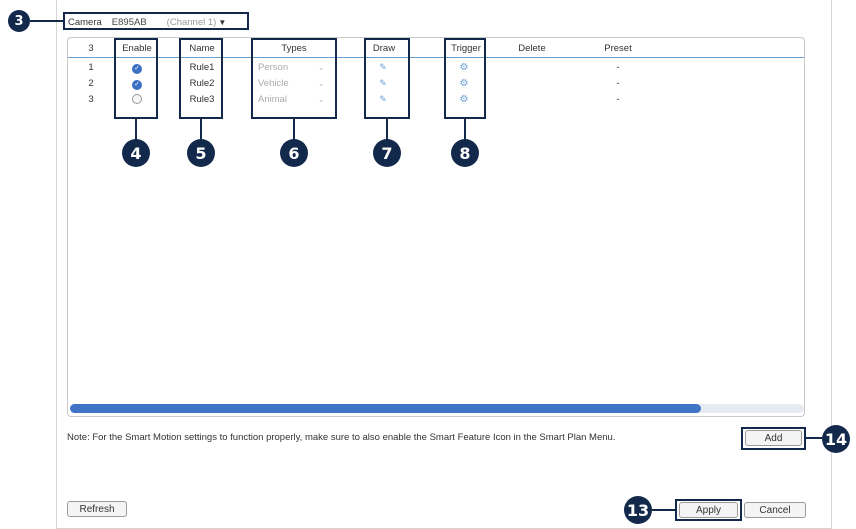 The height and width of the screenshot is (529, 856). Describe the element at coordinates (47, 21) in the screenshot. I see `callout-3-line` at that location.